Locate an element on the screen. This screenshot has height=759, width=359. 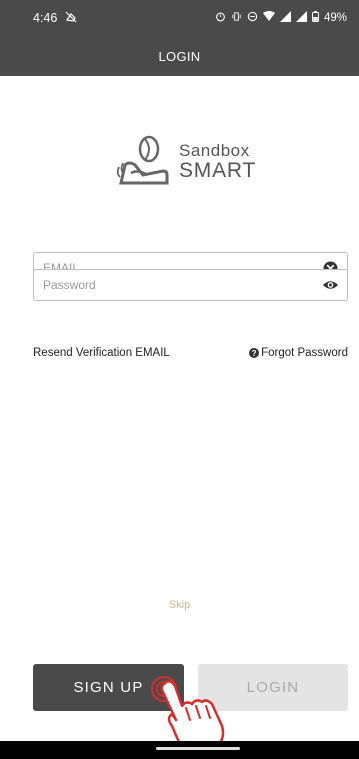
password-input is located at coordinates (182, 285).